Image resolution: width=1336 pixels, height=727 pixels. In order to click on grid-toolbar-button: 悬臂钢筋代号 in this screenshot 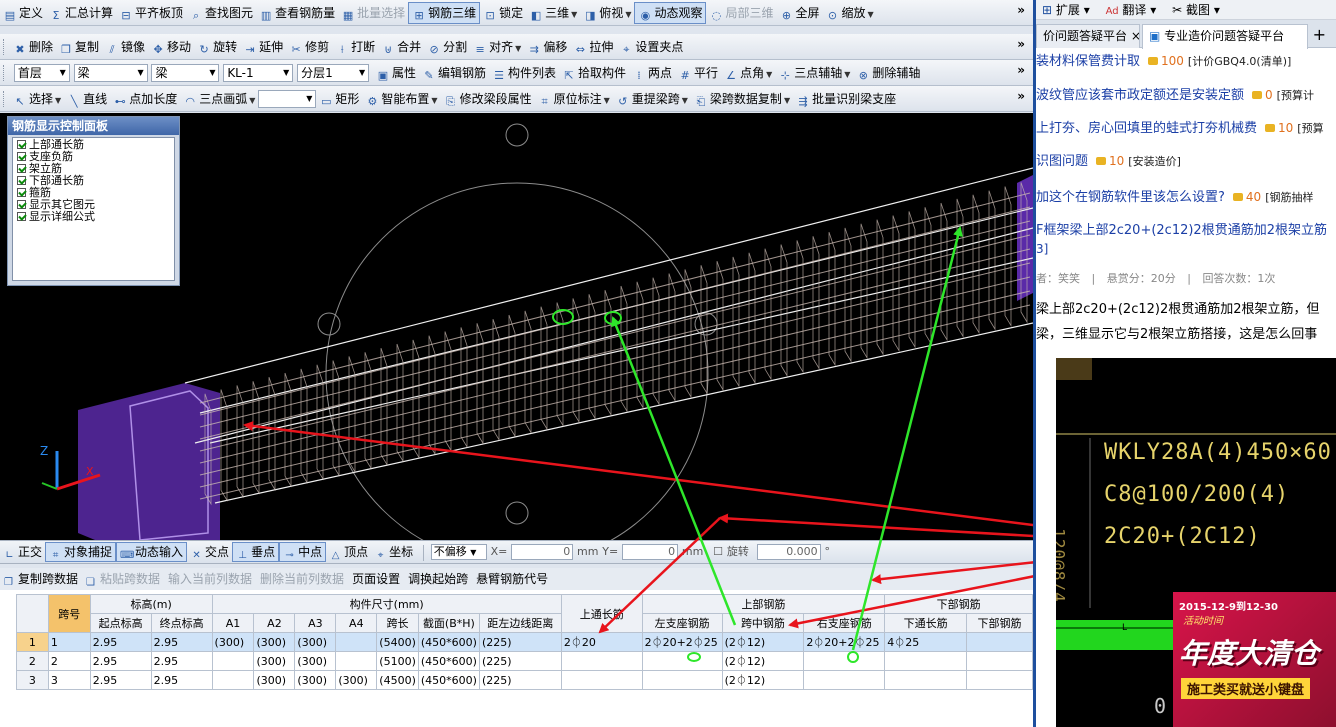, I will do `click(512, 579)`.